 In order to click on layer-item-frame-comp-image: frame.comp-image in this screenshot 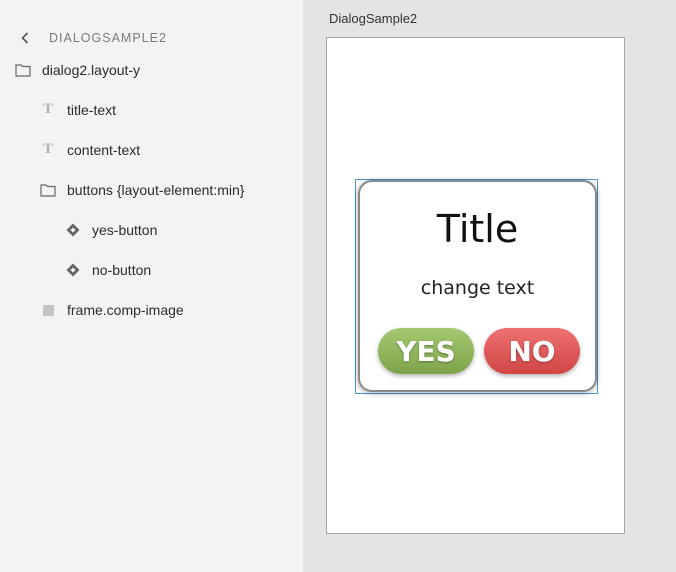, I will do `click(151, 310)`.